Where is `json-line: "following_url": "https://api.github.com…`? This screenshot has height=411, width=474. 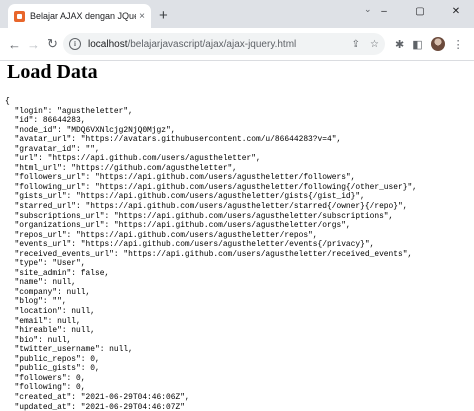 json-line: "following_url": "https://api.github.com… is located at coordinates (215, 187).